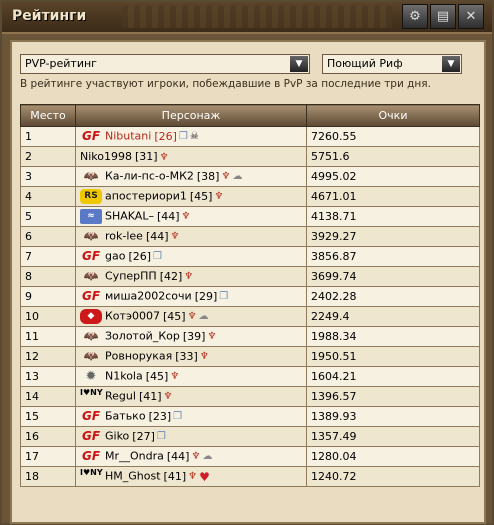  I want to click on rating-type-select: PVP-рейтинг ▼, so click(165, 64).